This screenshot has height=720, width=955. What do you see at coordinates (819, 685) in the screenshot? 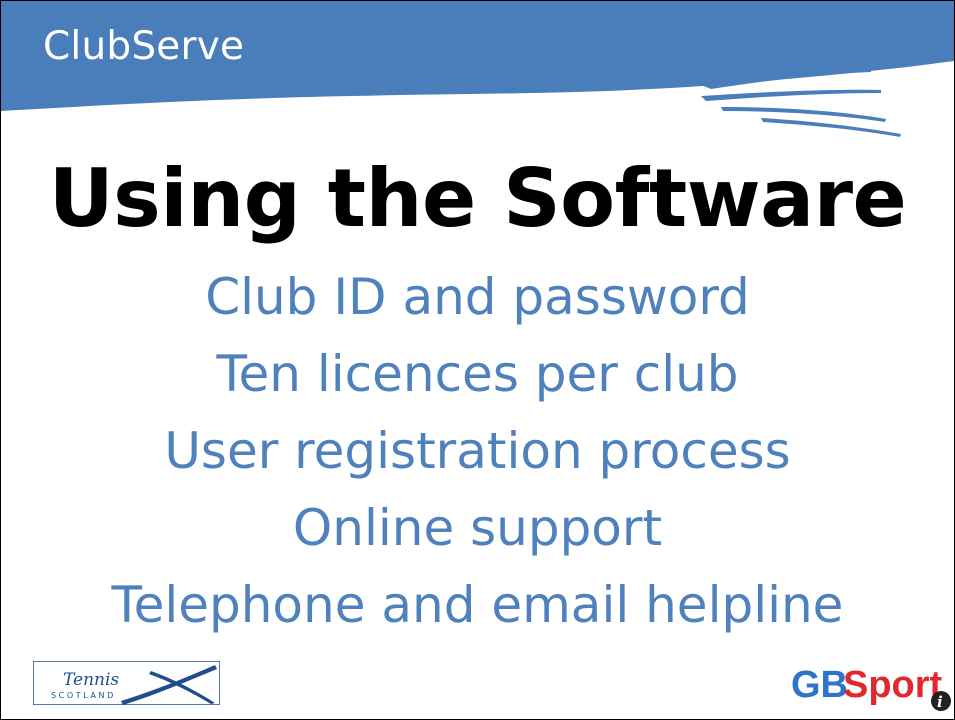
I see `gbsport-logo-gb: GB` at bounding box center [819, 685].